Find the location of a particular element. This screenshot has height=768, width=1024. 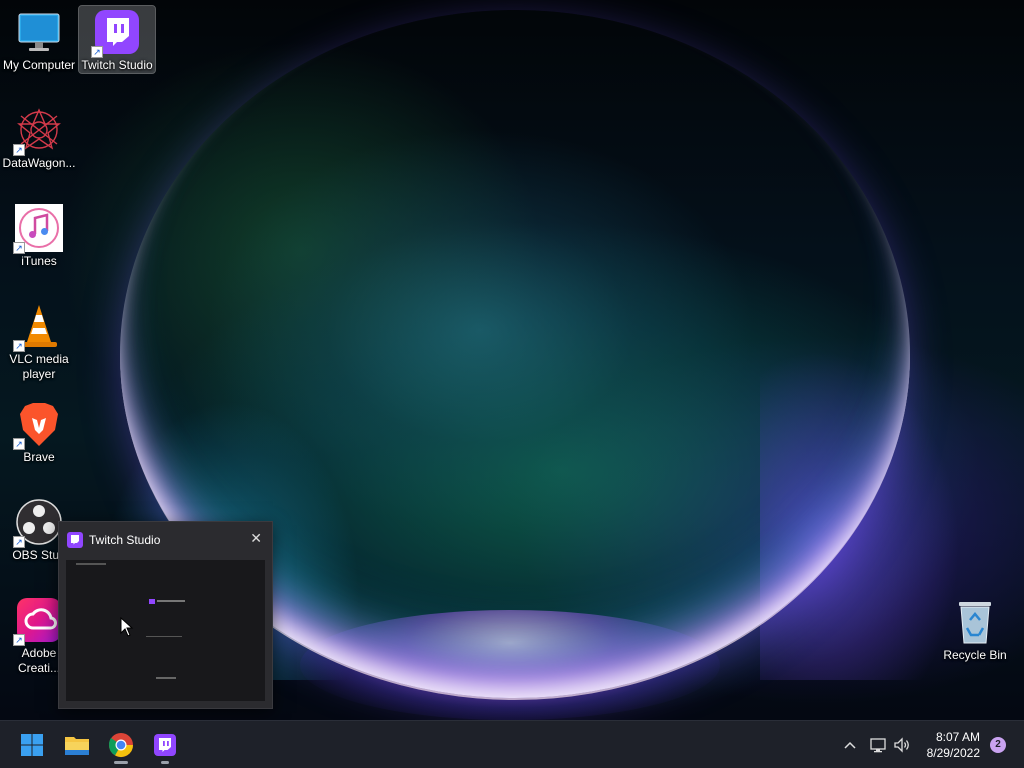

mouse-cursor is located at coordinates (127, 626).